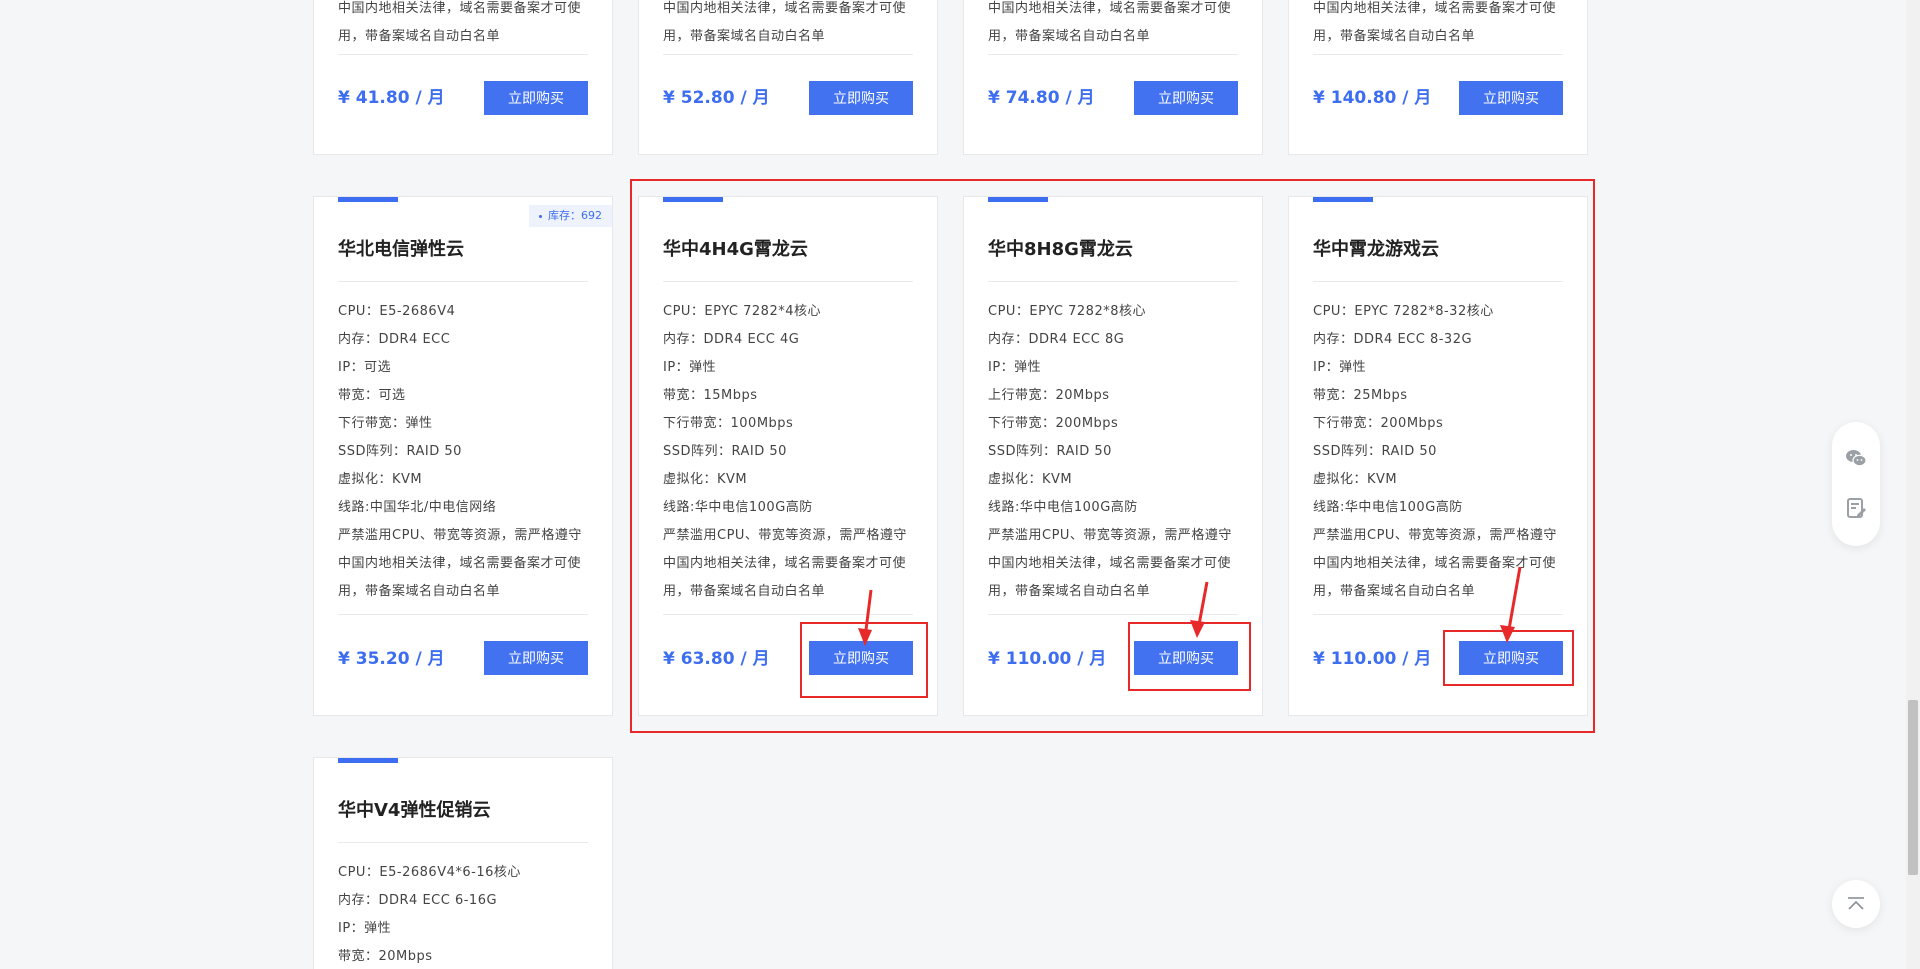 The image size is (1920, 969). Describe the element at coordinates (570, 216) in the screenshot. I see `stock-badge: 库存：692` at that location.